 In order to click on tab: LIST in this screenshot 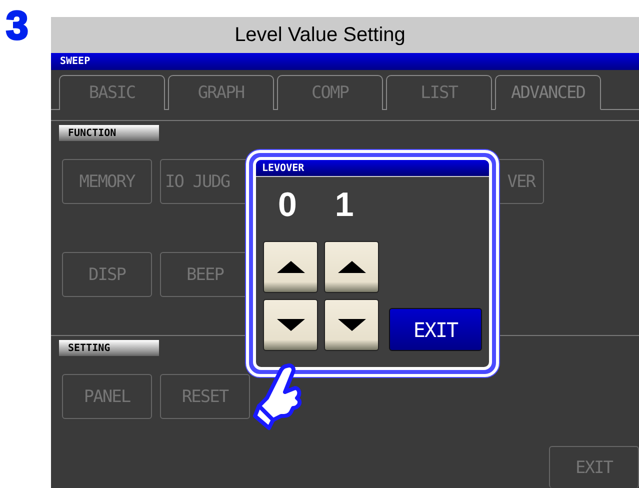, I will do `click(439, 92)`.